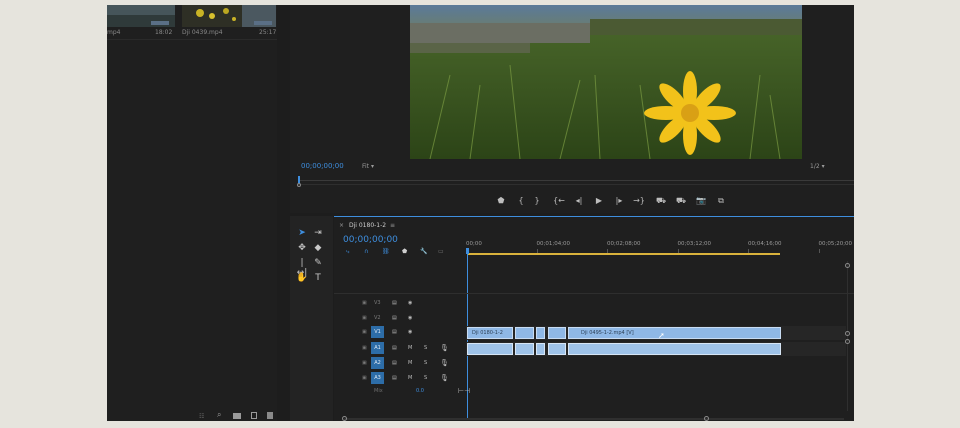 The height and width of the screenshot is (428, 960). I want to click on track-a3-sync-icon: ▤, so click(394, 378).